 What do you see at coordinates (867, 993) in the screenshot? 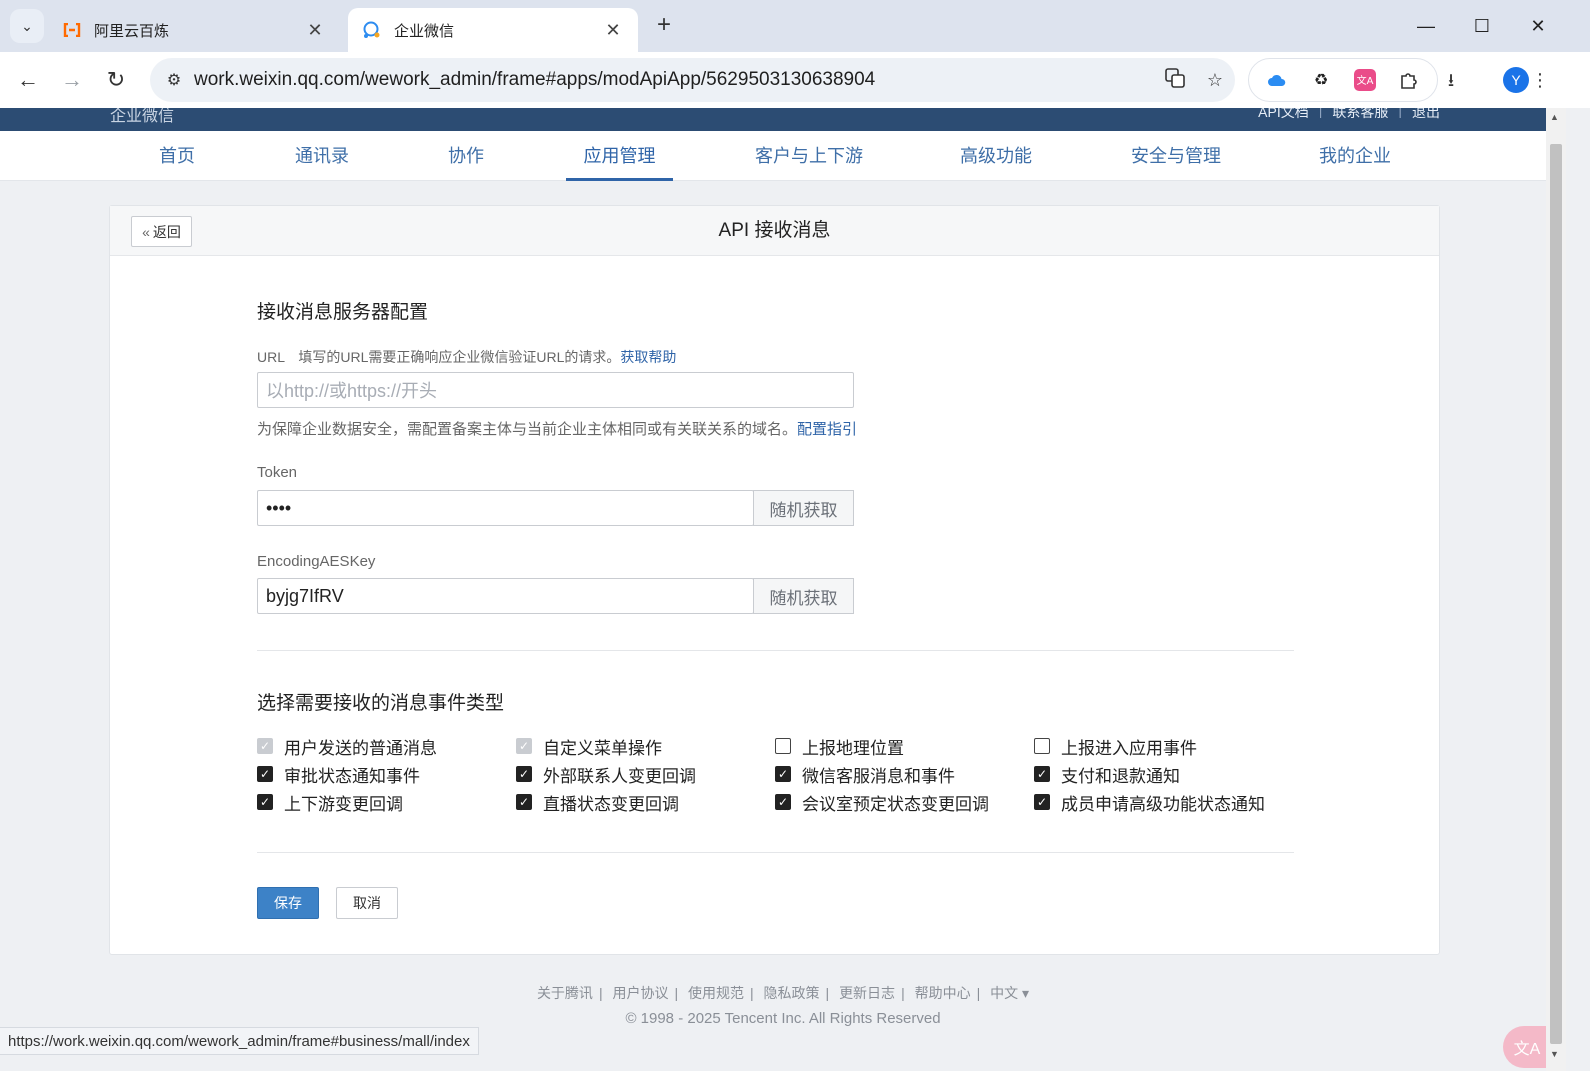
I see `footer-link-changelog: 更新日志` at bounding box center [867, 993].